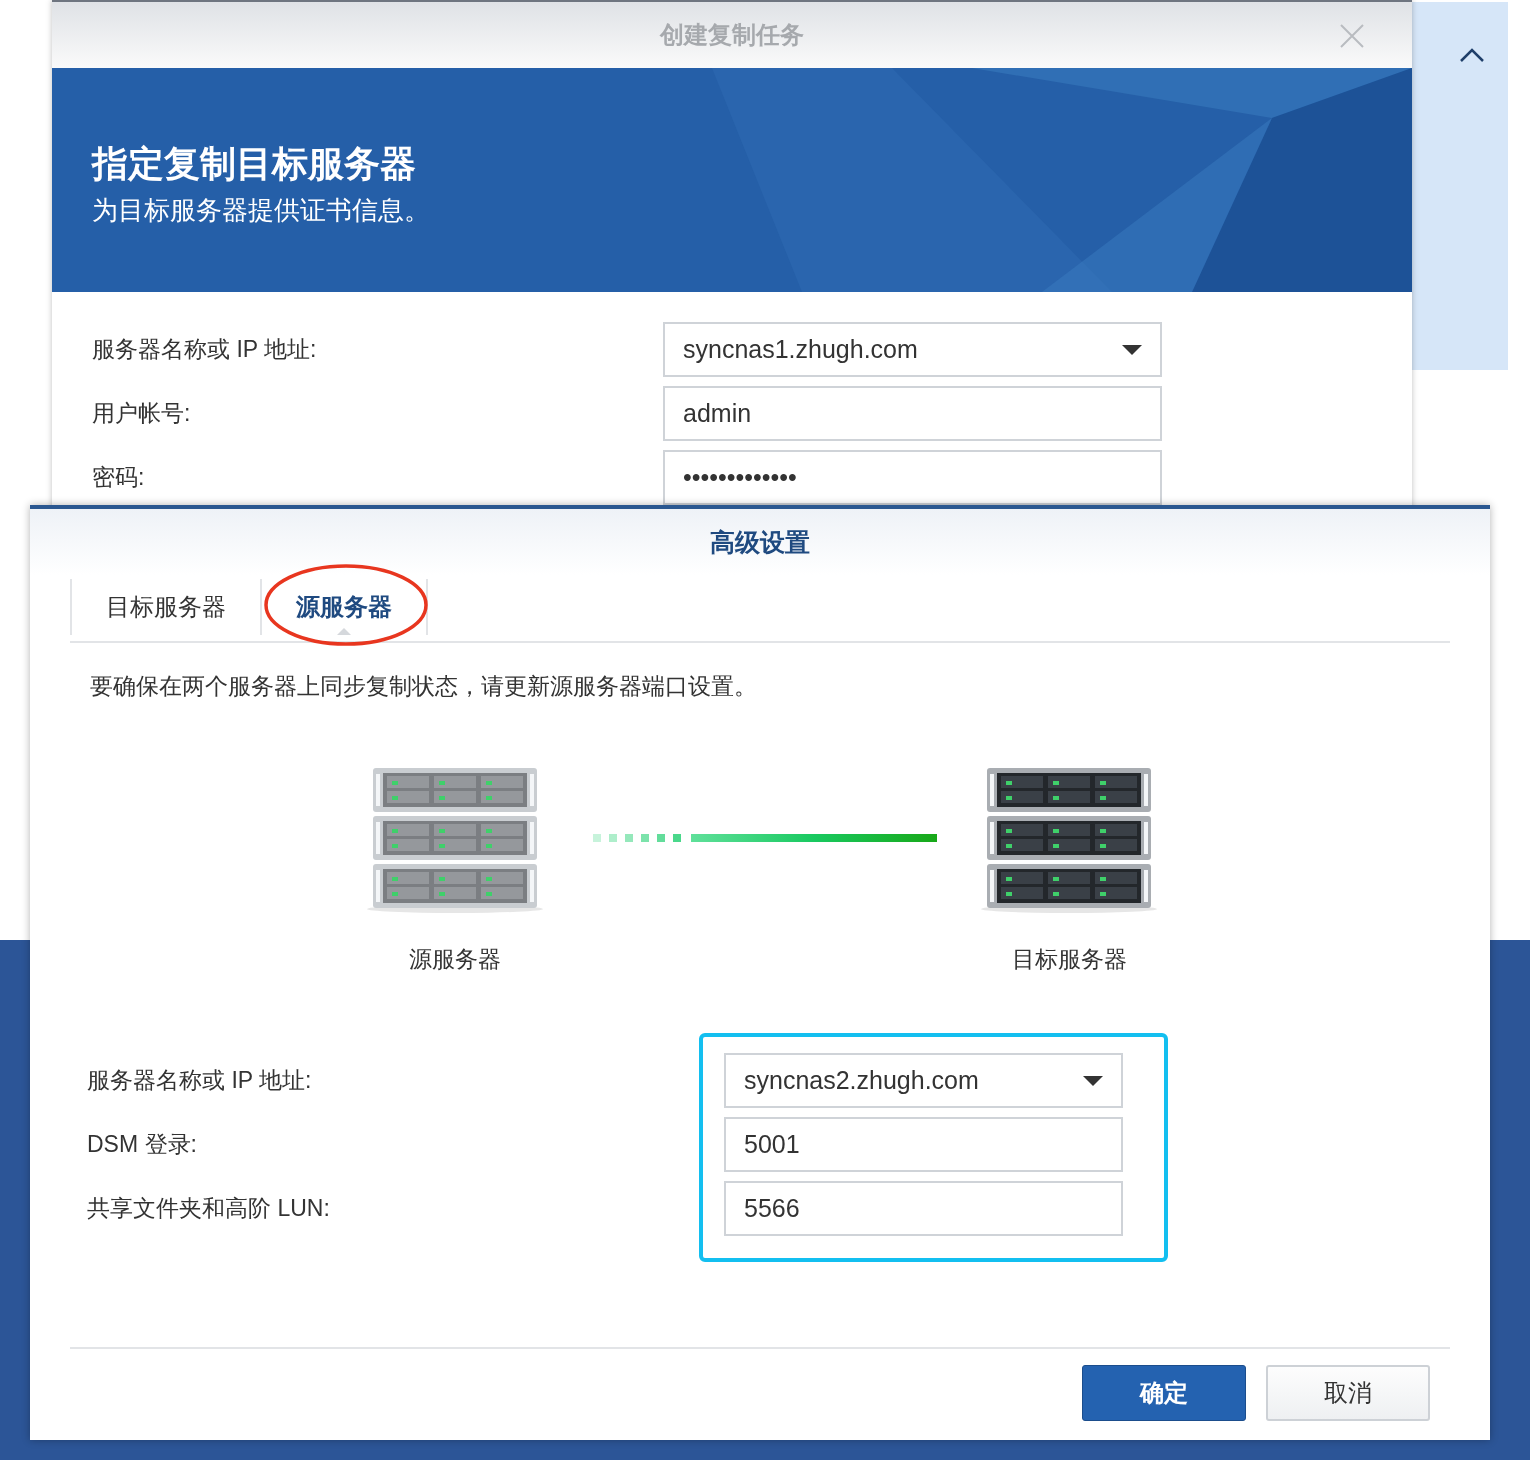 The height and width of the screenshot is (1460, 1530). I want to click on banner-heading: 指定复制目标服务器, so click(254, 164).